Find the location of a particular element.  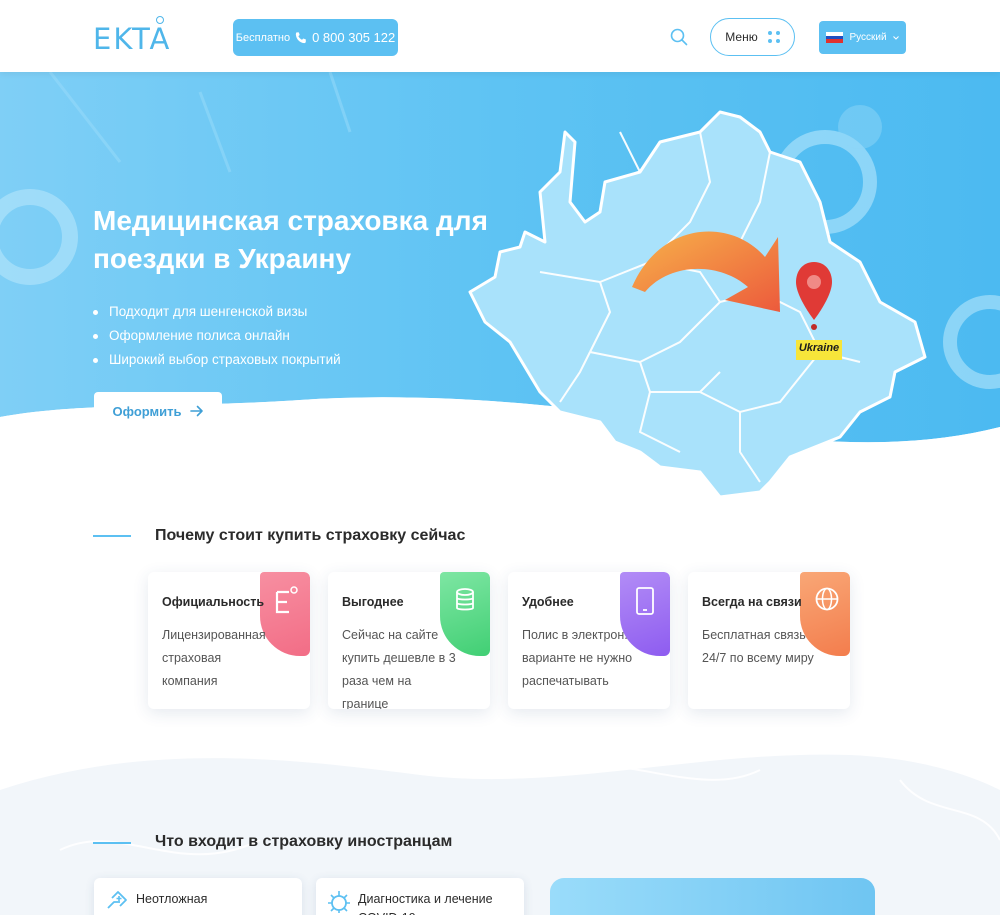

hero-bullet: Широкий выбор страховых покрытий is located at coordinates (217, 360).